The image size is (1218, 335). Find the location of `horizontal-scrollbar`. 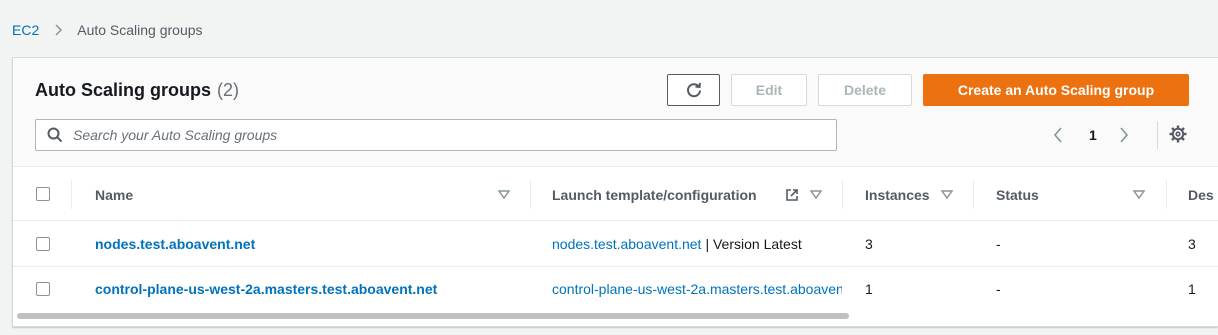

horizontal-scrollbar is located at coordinates (615, 315).